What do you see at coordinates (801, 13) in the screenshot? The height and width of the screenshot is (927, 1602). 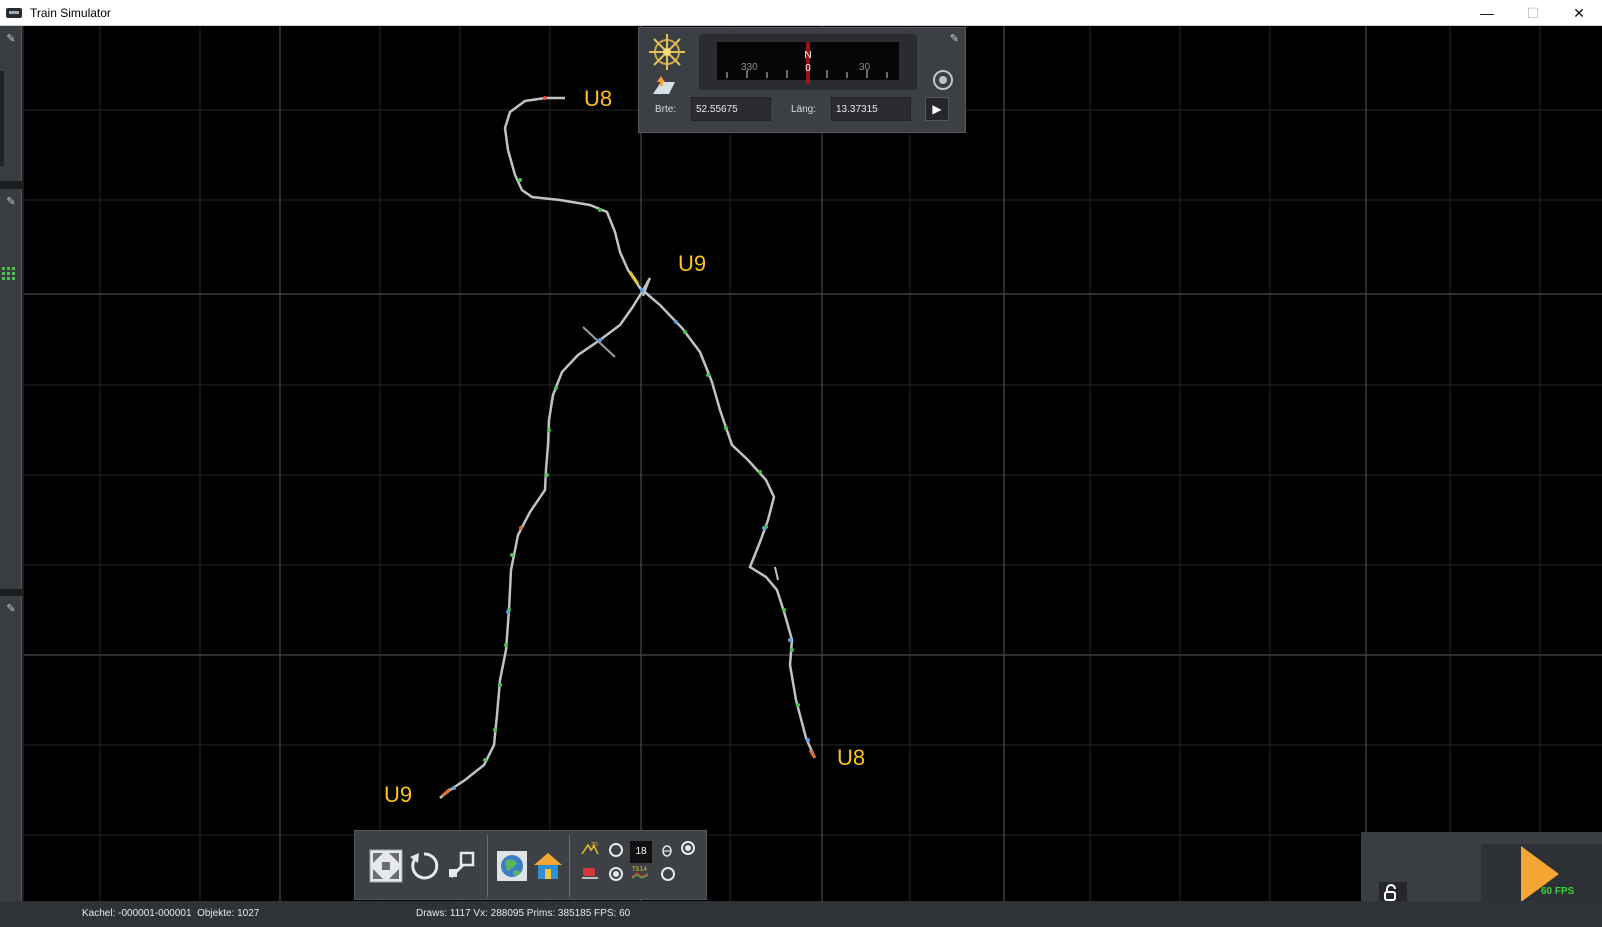 I see `title-bar: Train Simulator — ☐ ✕` at bounding box center [801, 13].